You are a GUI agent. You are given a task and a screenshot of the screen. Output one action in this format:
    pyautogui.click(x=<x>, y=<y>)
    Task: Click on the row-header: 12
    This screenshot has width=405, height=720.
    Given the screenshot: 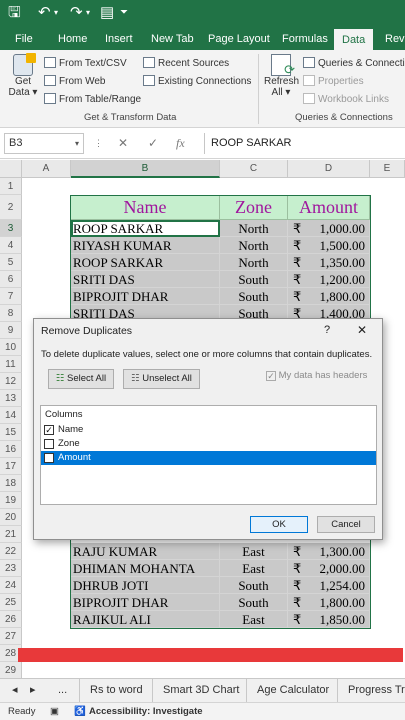 What is the action you would take?
    pyautogui.click(x=11, y=381)
    